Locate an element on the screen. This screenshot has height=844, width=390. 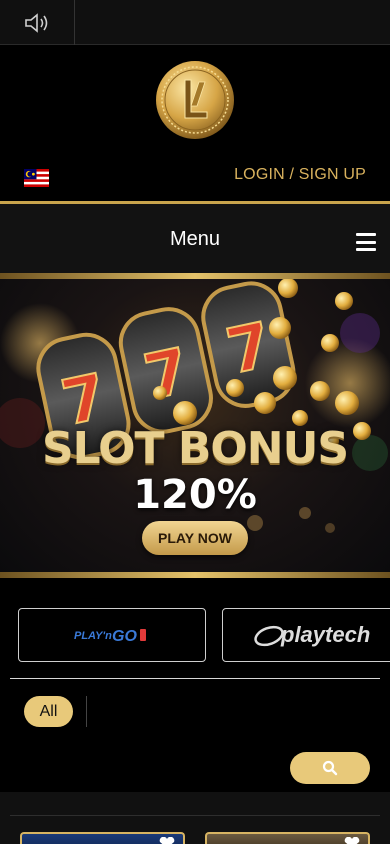
banner-border-bottom is located at coordinates (195, 575).